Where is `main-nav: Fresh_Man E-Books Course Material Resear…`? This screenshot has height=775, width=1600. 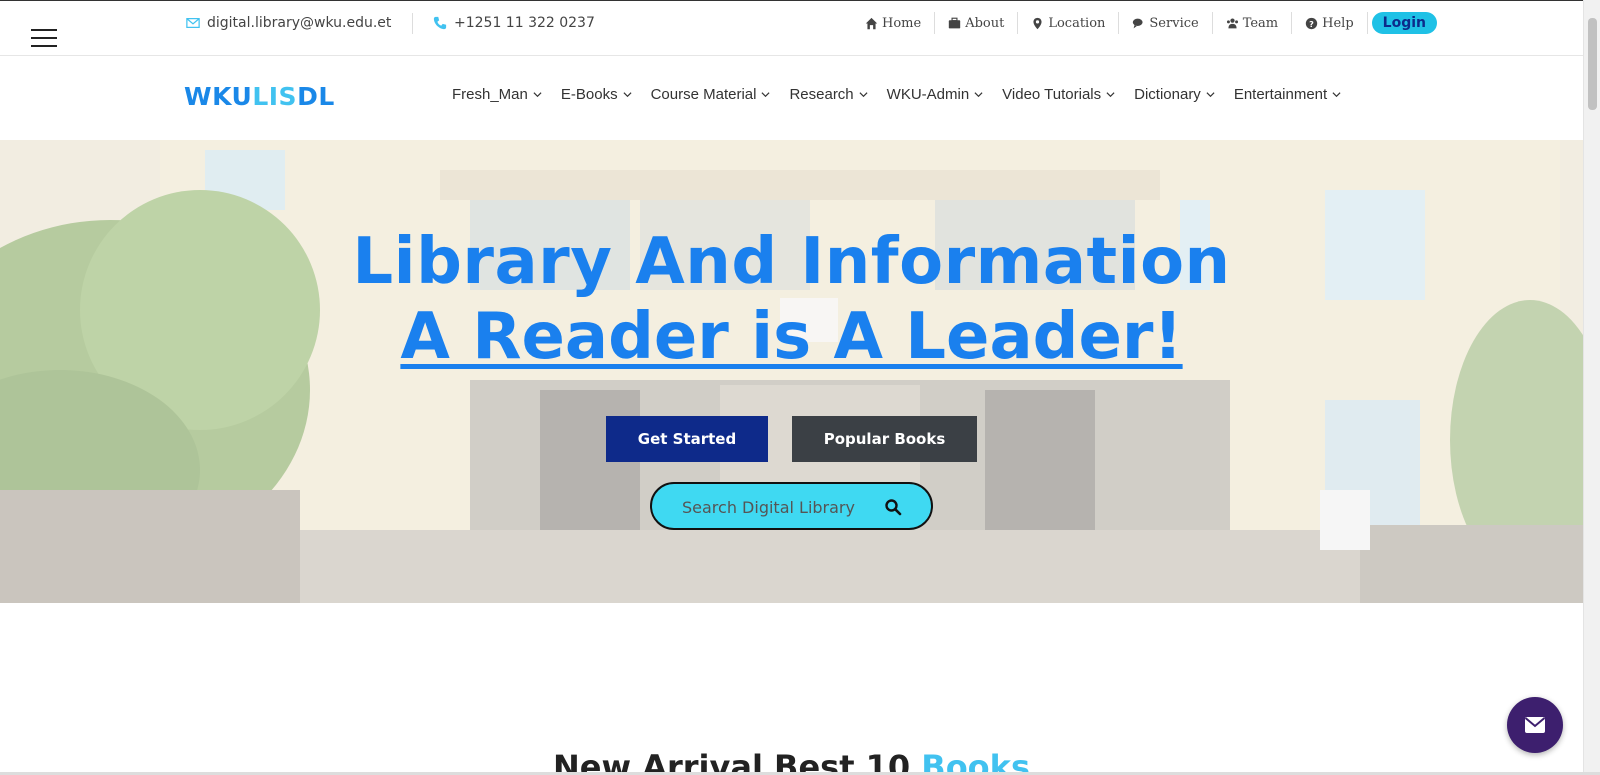 main-nav: Fresh_Man E-Books Course Material Resear… is located at coordinates (906, 94).